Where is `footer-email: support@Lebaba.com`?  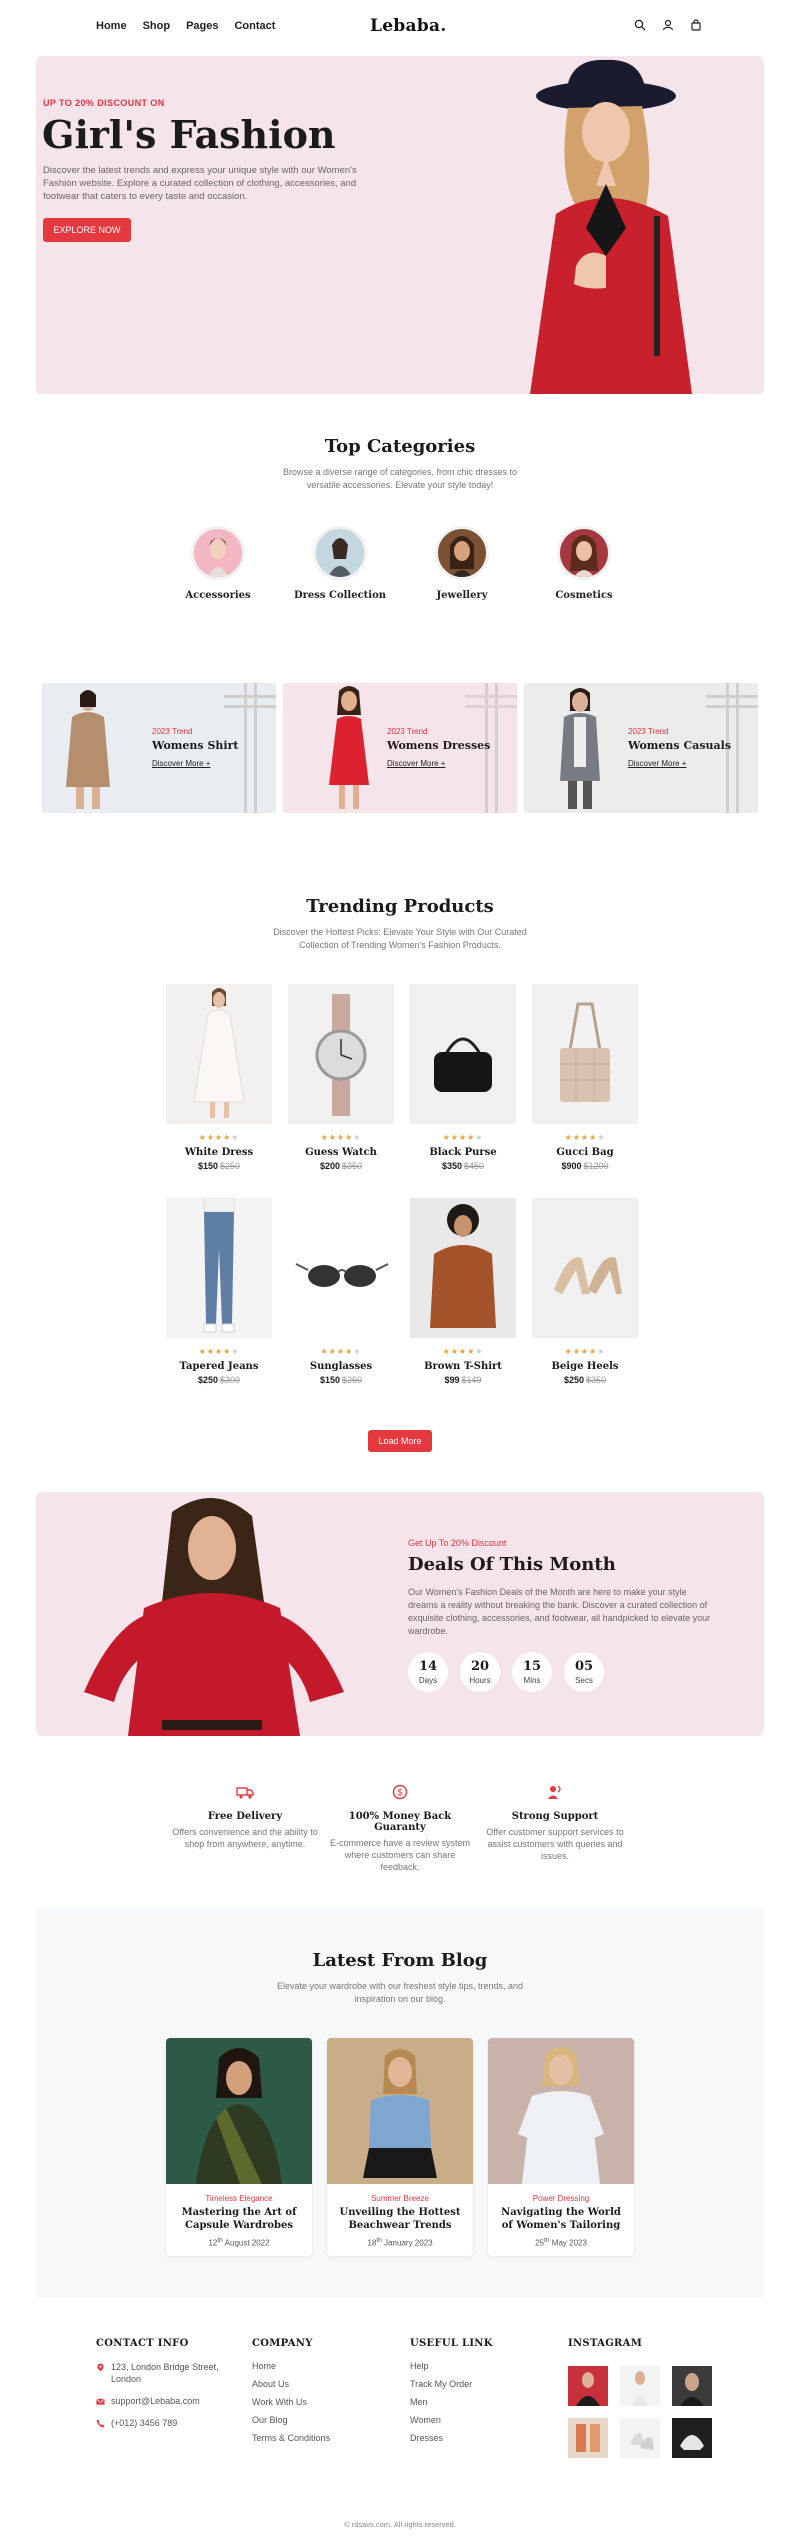 footer-email: support@Lebaba.com is located at coordinates (155, 2401).